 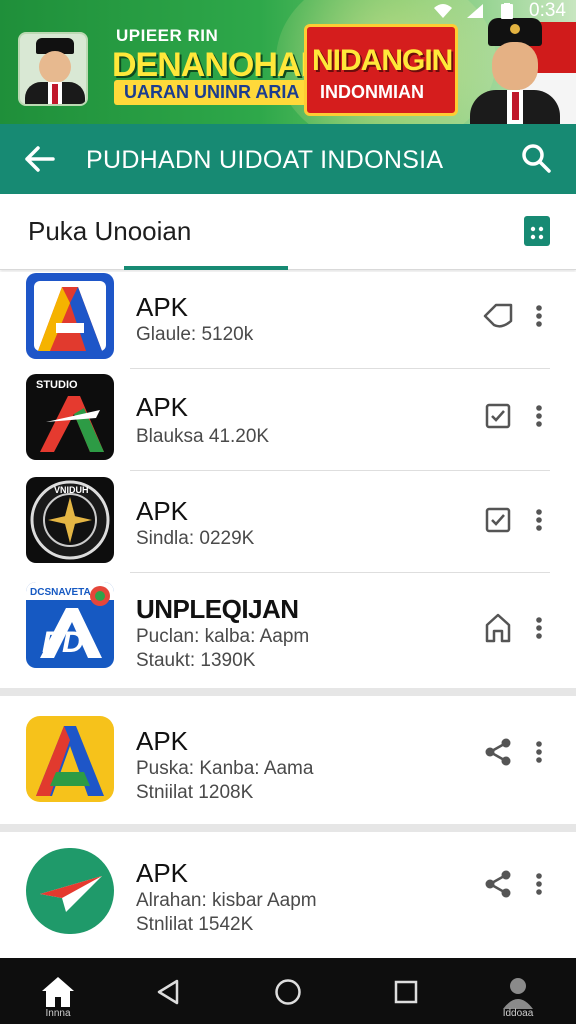 I want to click on app-meta: Blauksa 41.20K, so click(x=203, y=436).